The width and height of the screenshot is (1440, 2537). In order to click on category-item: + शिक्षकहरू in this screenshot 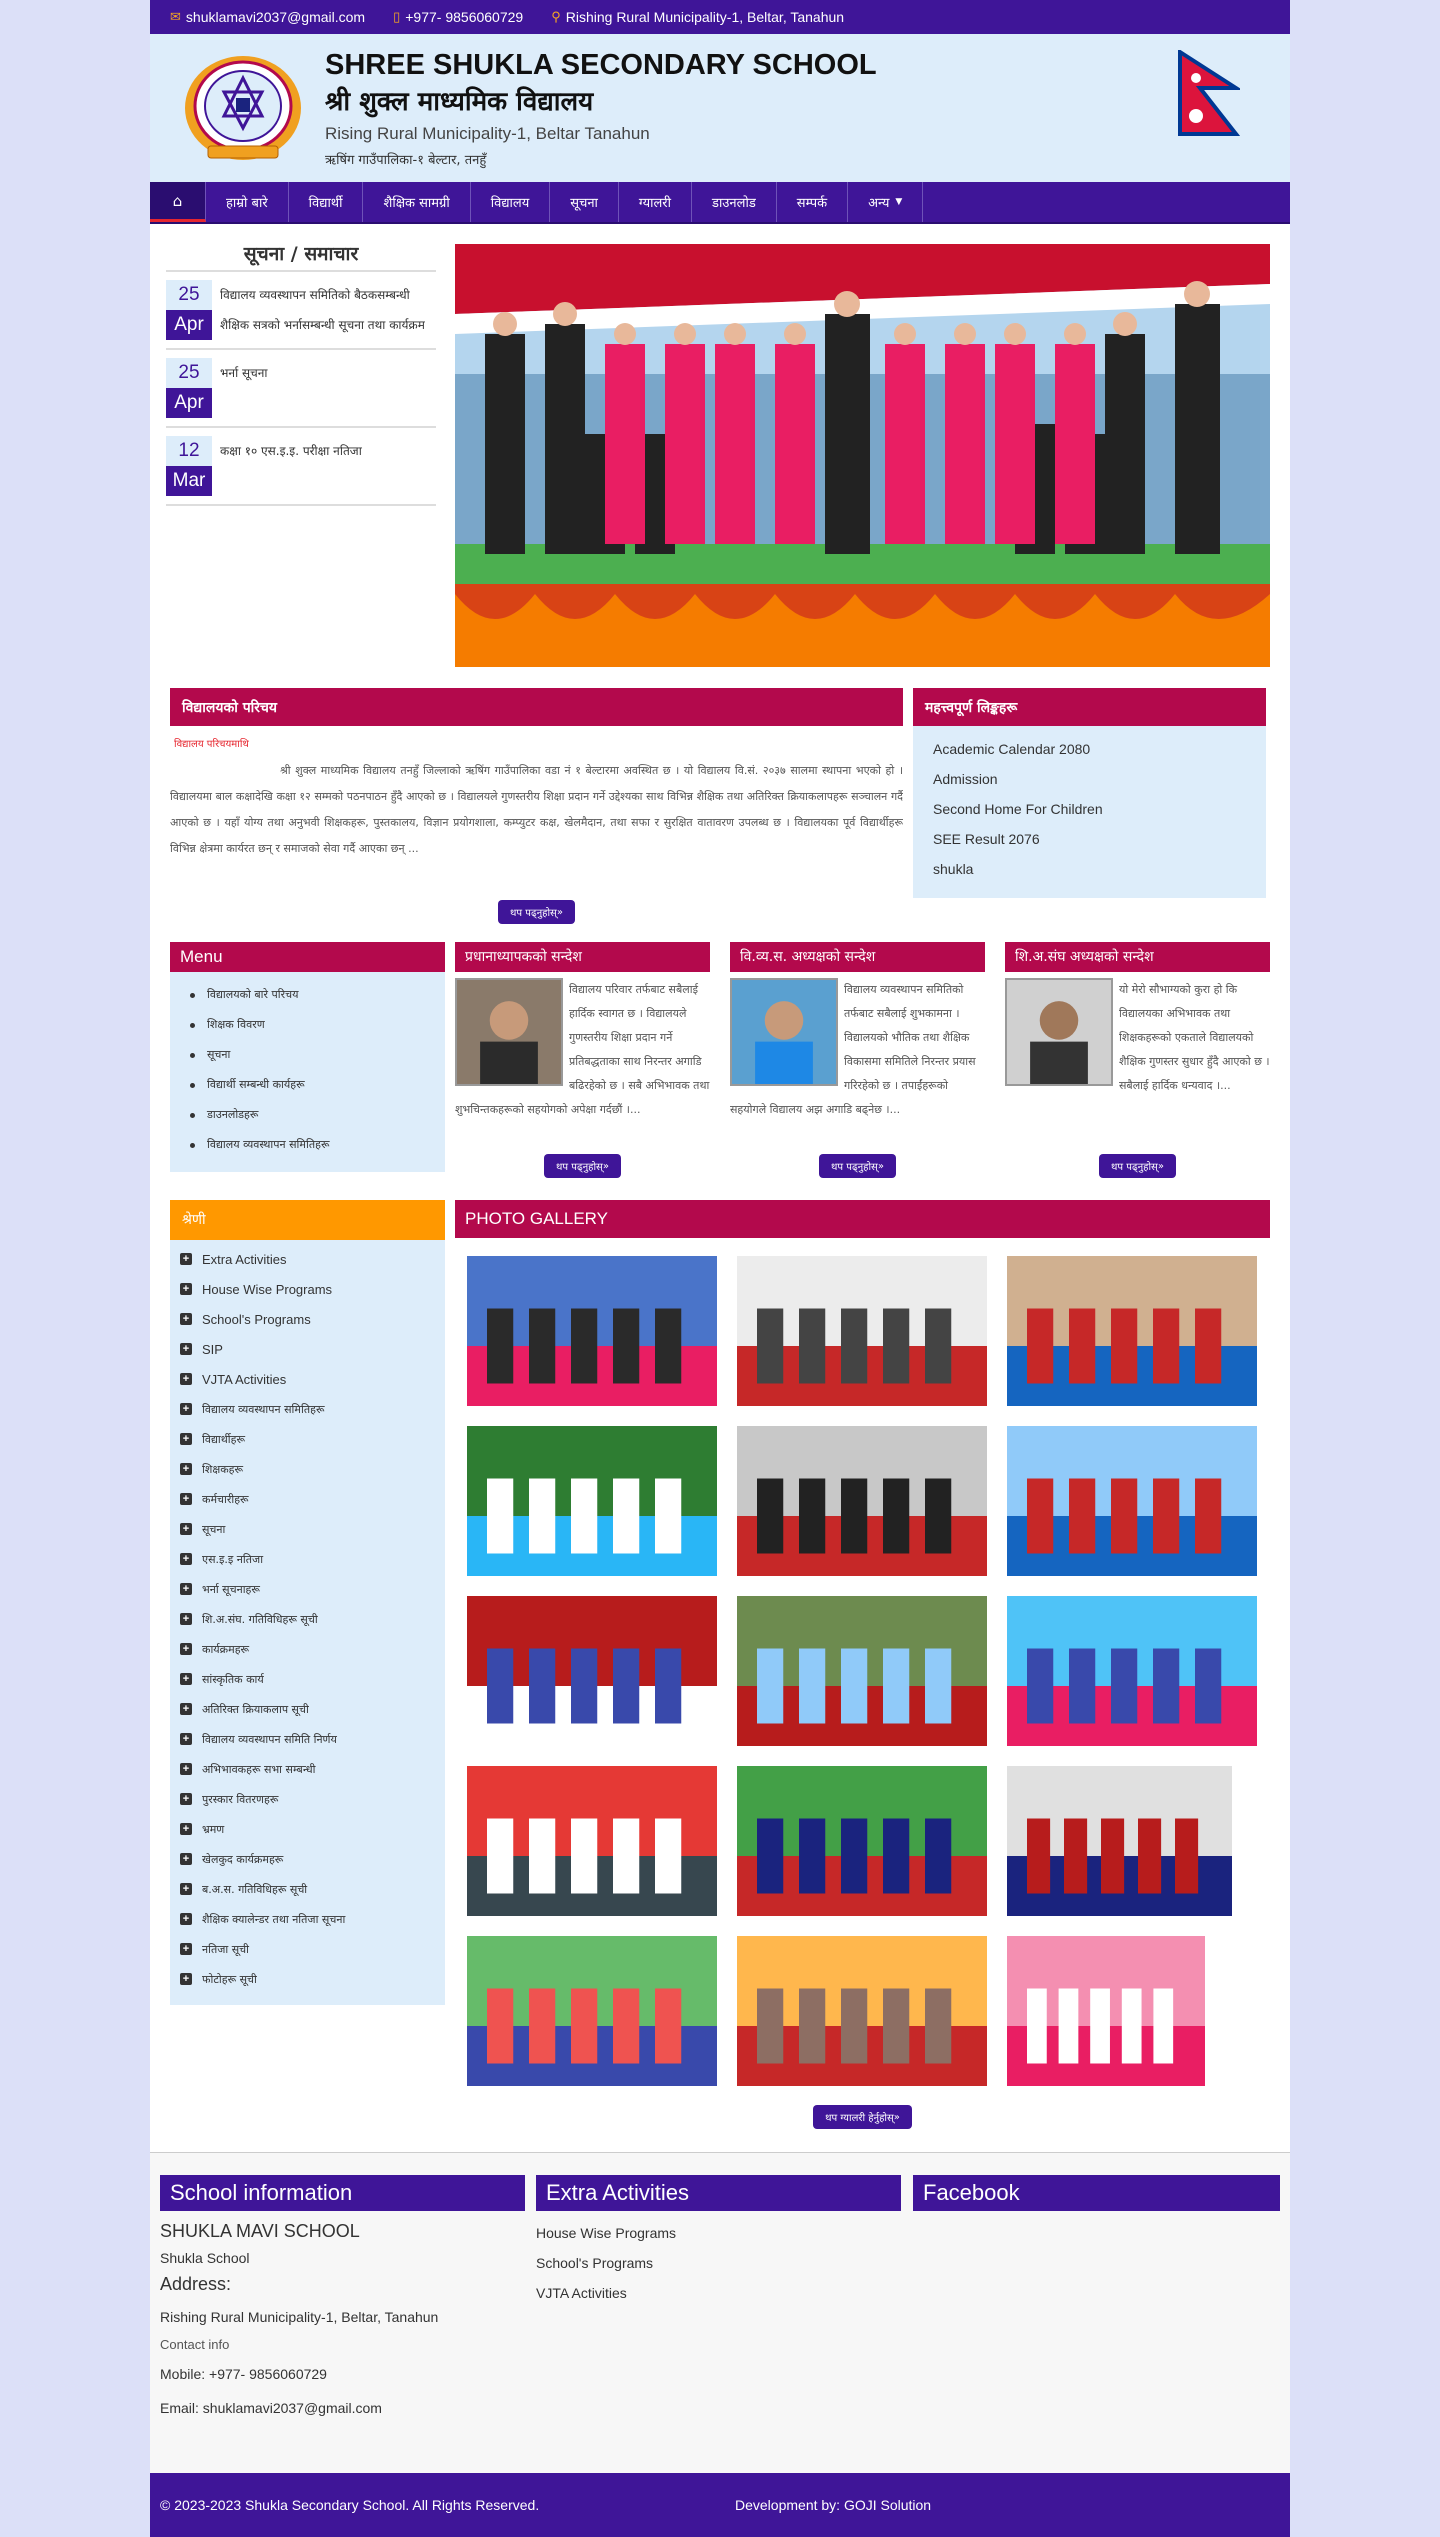, I will do `click(312, 1469)`.